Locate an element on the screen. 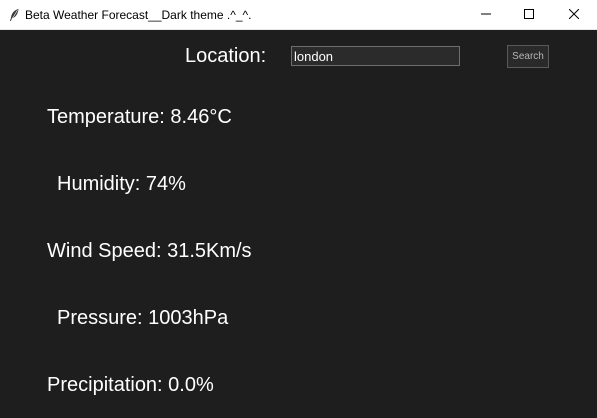  close-button is located at coordinates (574, 15).